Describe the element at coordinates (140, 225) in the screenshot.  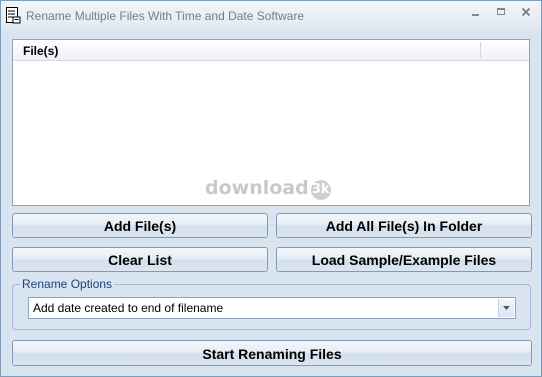
I see `add-files-button: Add File(s)` at that location.